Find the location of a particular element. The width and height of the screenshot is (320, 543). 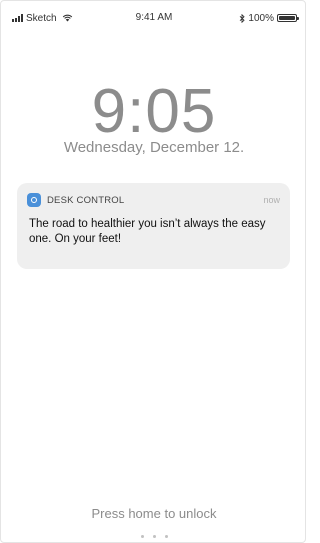

unlock-hint: Press home to unlock is located at coordinates (154, 513).